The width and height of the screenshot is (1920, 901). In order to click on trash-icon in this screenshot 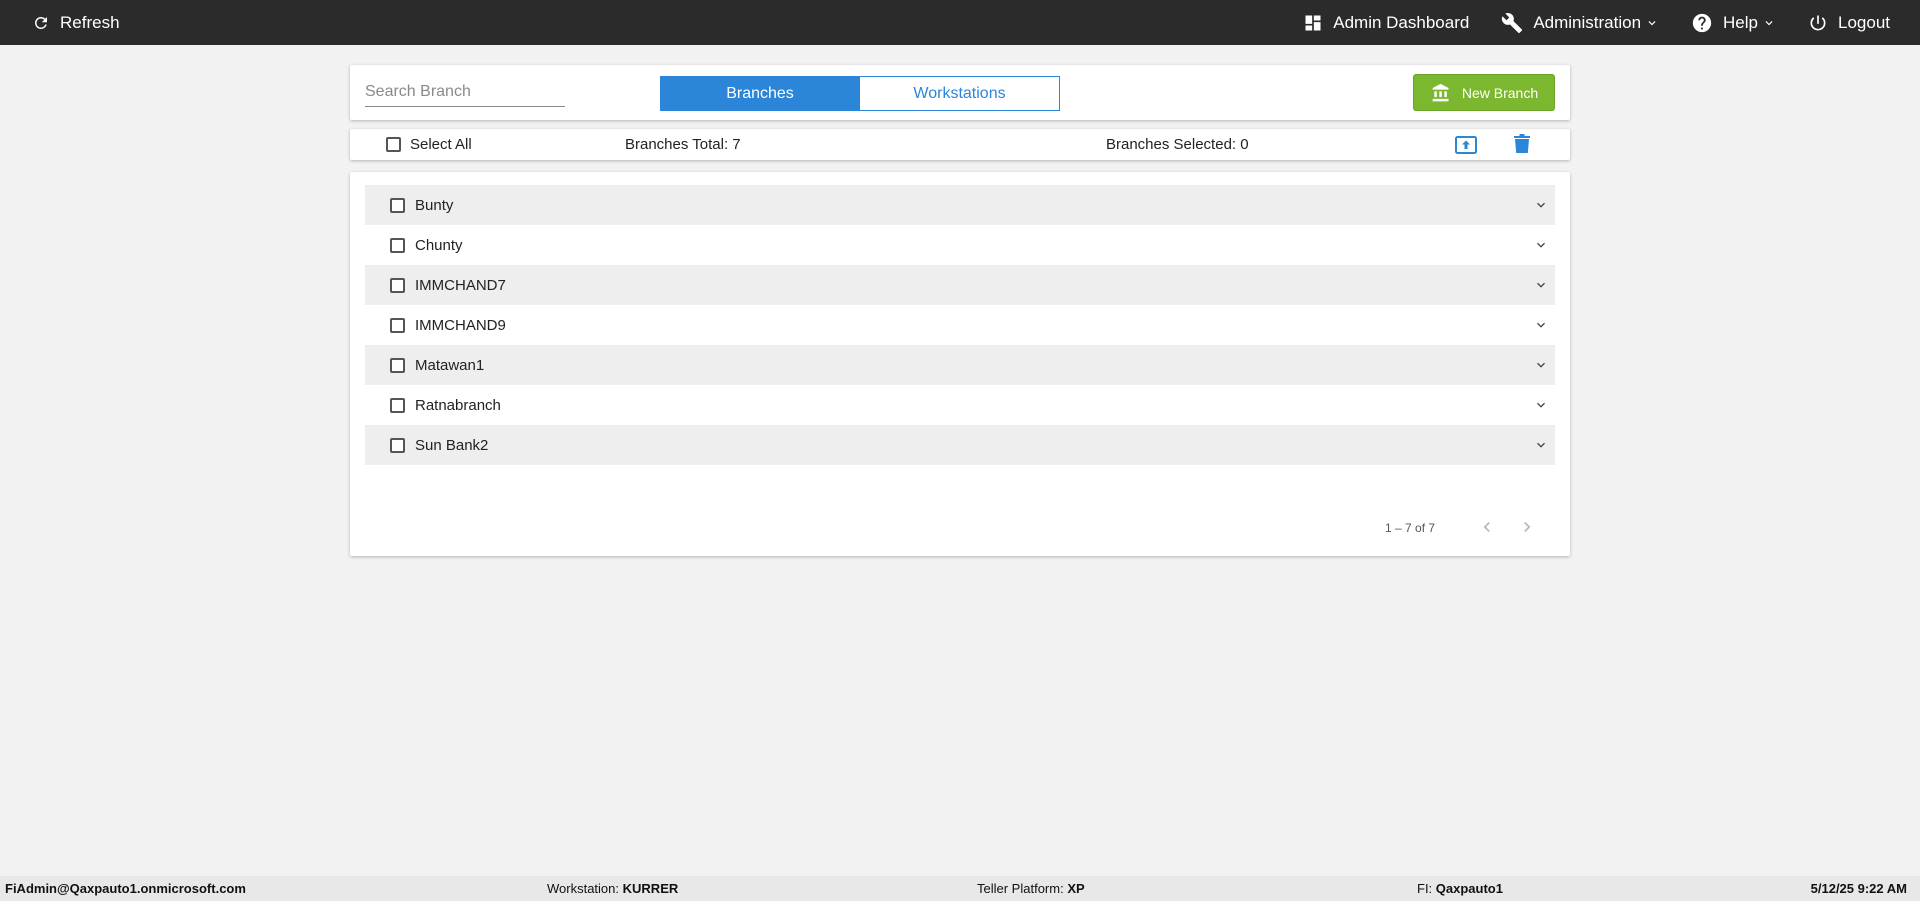, I will do `click(1522, 143)`.